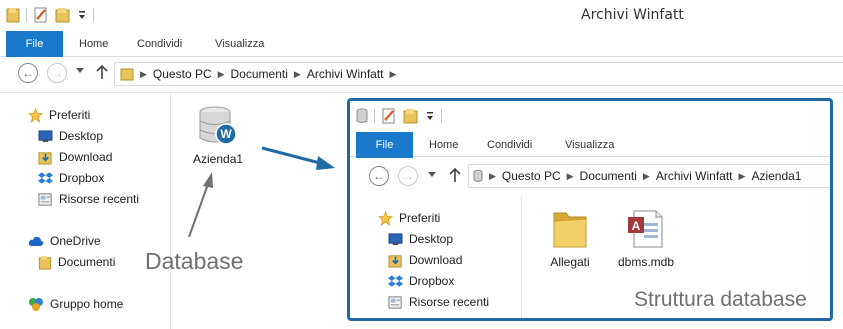  Describe the element at coordinates (420, 218) in the screenshot. I see `inner-nav-favorites-label: Preferiti` at that location.